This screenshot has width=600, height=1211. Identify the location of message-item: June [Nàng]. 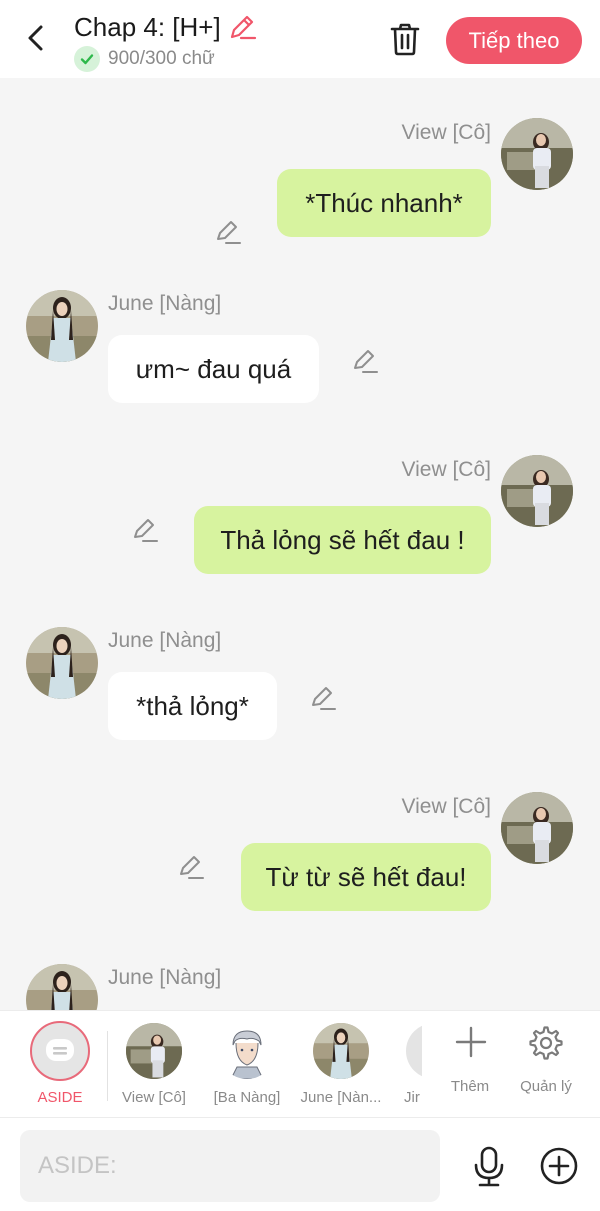
(300, 987).